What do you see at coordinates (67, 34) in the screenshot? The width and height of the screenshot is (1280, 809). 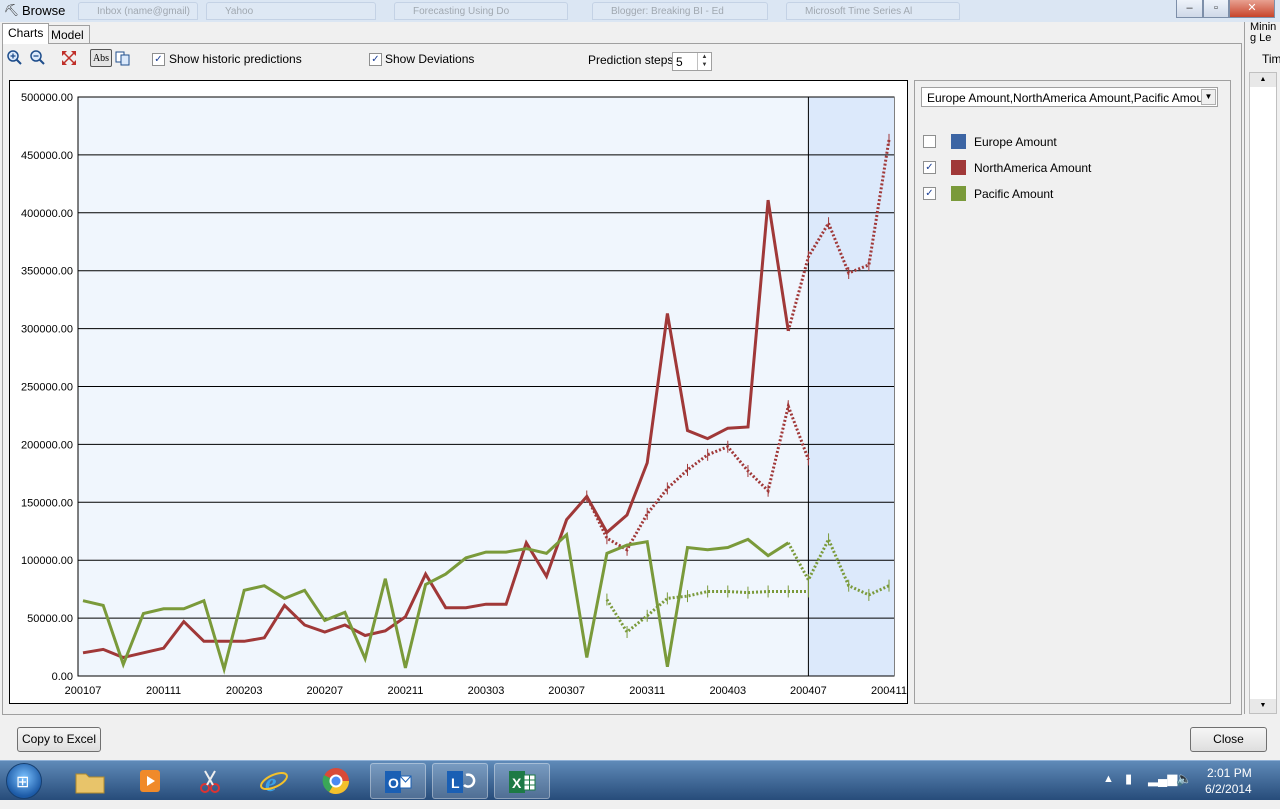 I see `tab-model: Model` at bounding box center [67, 34].